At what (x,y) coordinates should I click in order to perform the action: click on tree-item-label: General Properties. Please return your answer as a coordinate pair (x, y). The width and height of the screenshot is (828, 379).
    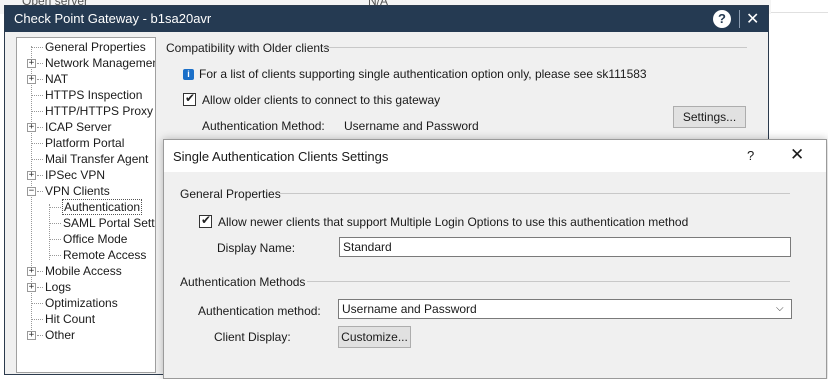
    Looking at the image, I should click on (95, 47).